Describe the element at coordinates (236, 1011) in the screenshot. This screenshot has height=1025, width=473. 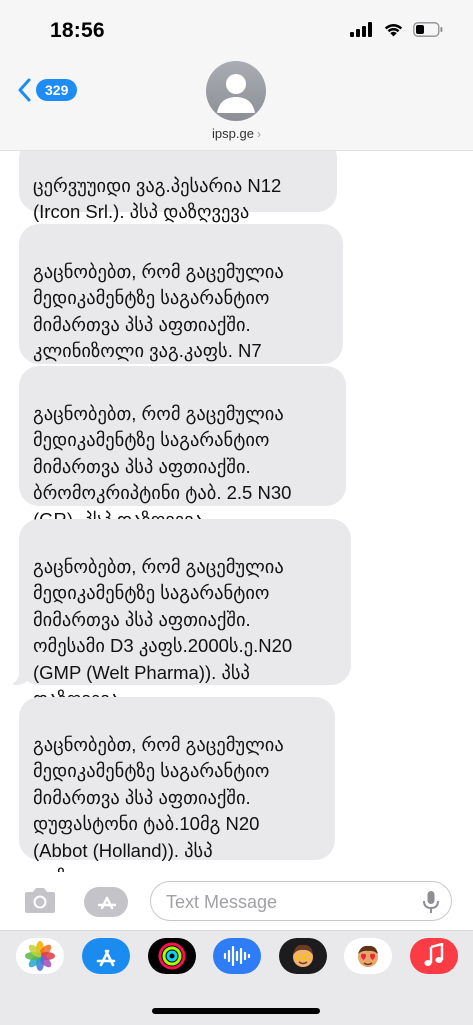
I see `home-indicator` at that location.